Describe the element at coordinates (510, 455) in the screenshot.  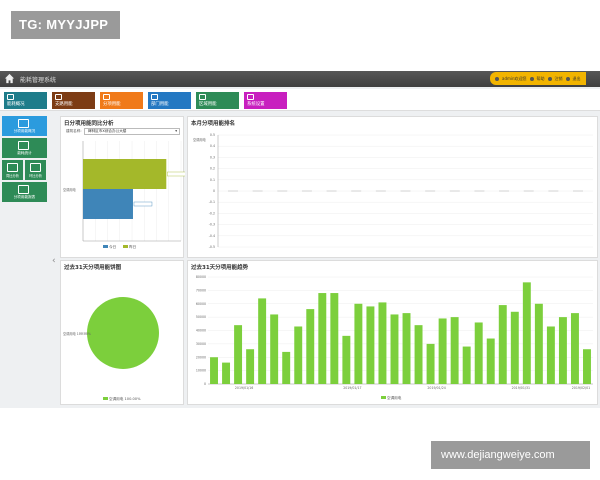
I see `watermark-bottom: www.dejiangweiye.com` at that location.